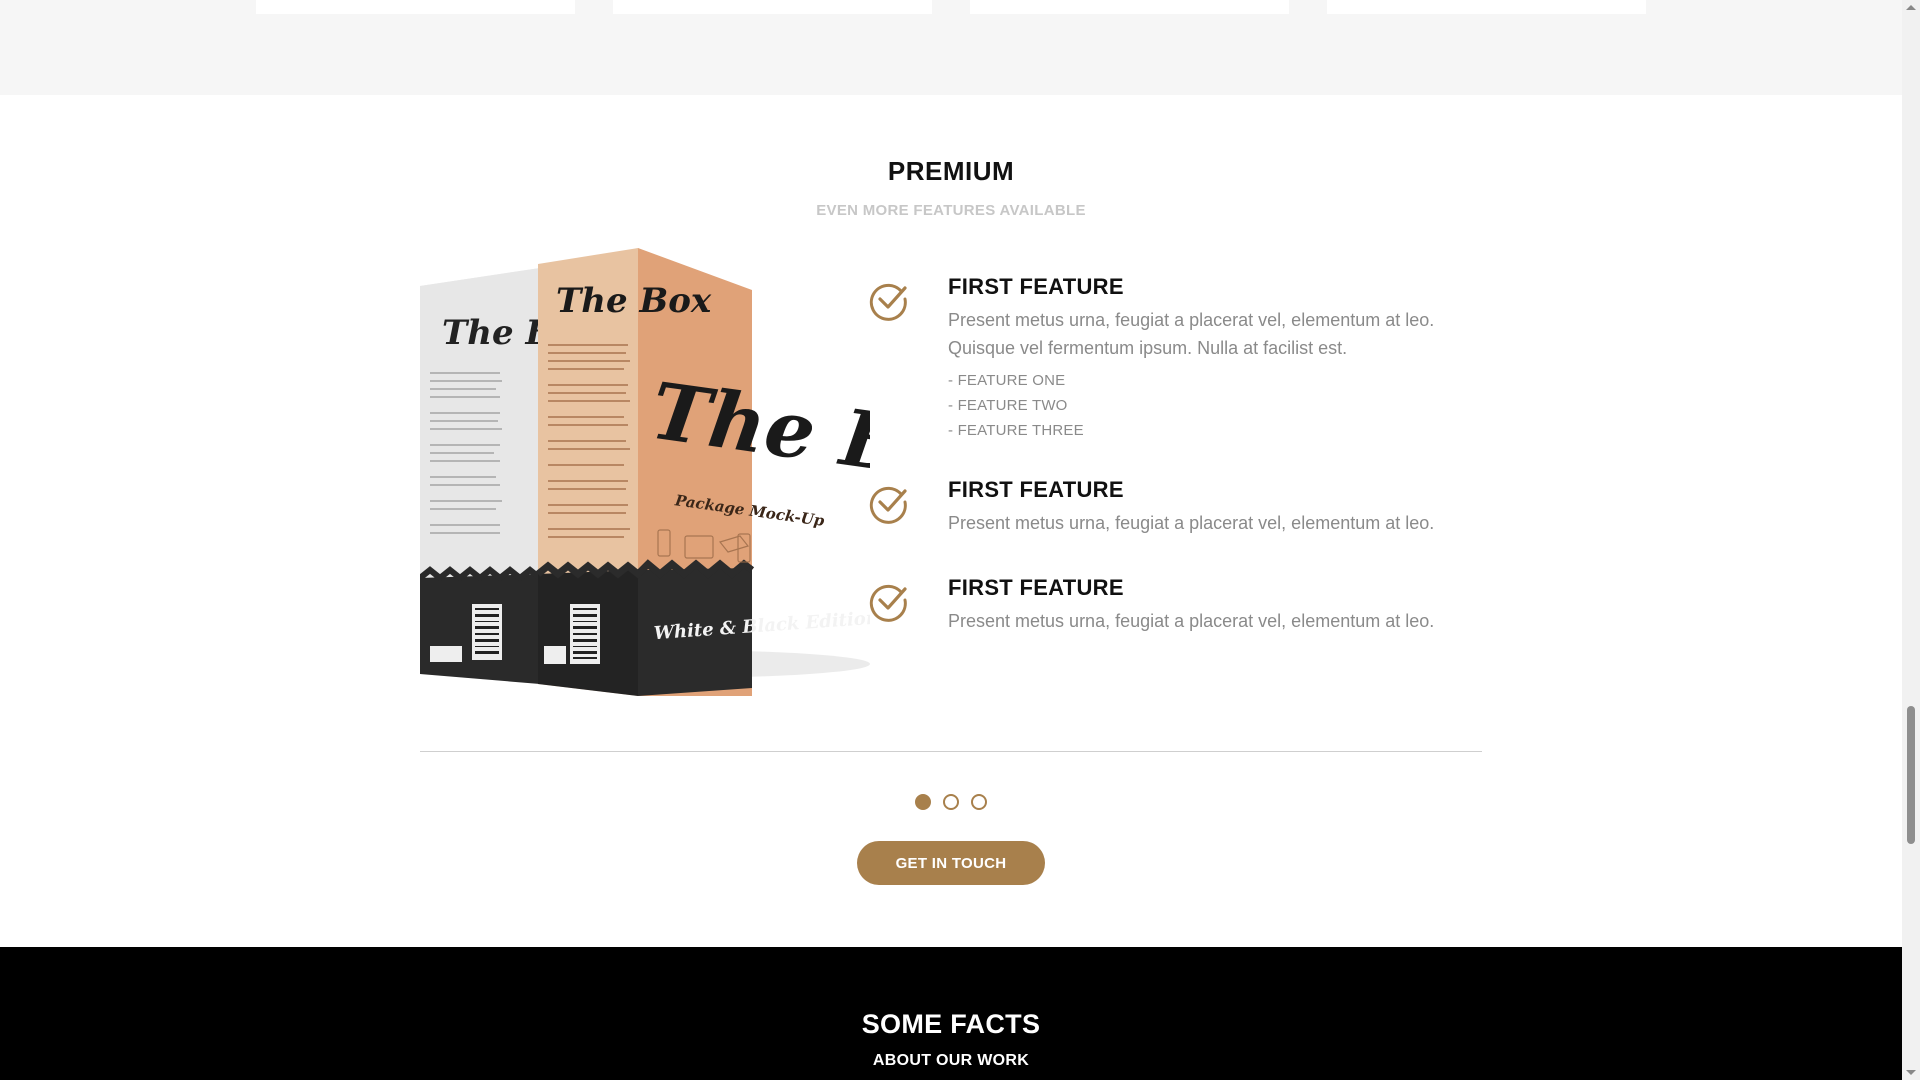  Describe the element at coordinates (1007, 380) in the screenshot. I see `feature-bullet: - FEATURE ONE` at that location.